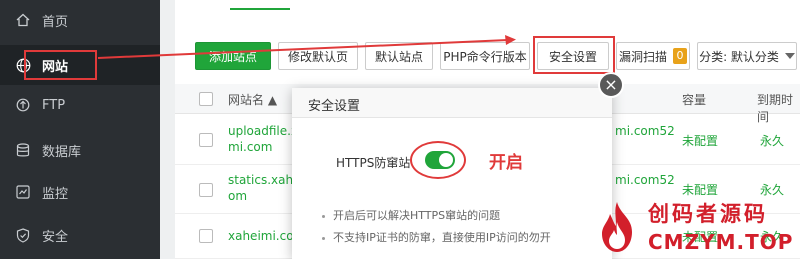  What do you see at coordinates (695, 227) in the screenshot?
I see `watermark: 创码者源码 CMZYM.TOP` at bounding box center [695, 227].